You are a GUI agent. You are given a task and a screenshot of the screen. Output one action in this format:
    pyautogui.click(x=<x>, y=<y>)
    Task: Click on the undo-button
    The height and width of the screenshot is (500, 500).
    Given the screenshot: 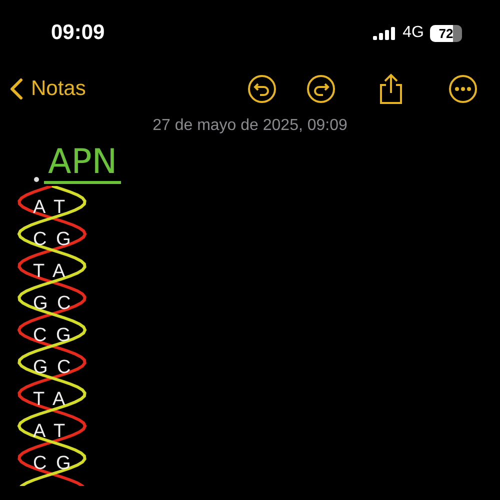 What is the action you would take?
    pyautogui.click(x=262, y=89)
    